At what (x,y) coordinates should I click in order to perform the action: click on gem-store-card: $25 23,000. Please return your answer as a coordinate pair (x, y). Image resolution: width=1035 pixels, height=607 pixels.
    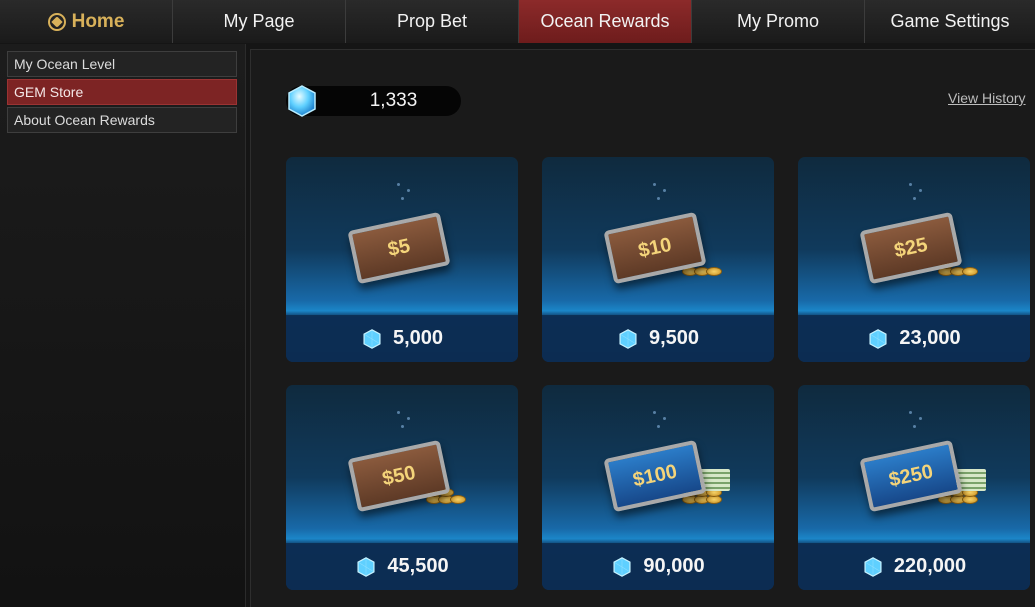
    Looking at the image, I should click on (914, 259).